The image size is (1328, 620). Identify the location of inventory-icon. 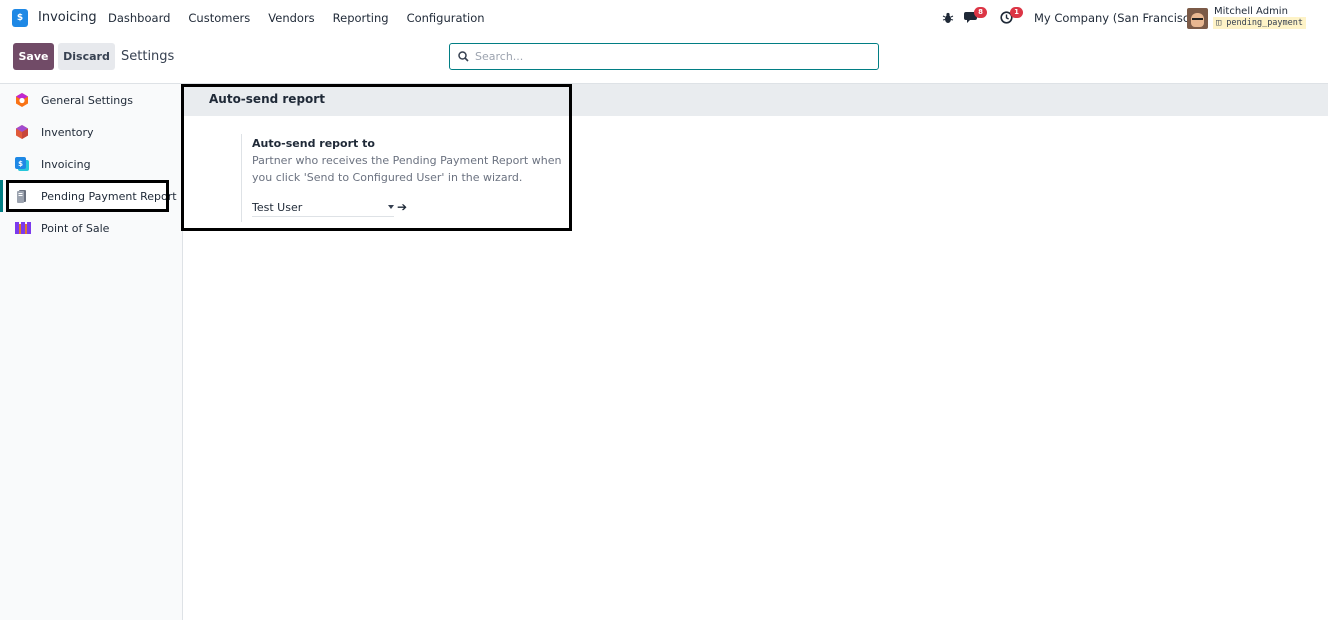
(22, 132).